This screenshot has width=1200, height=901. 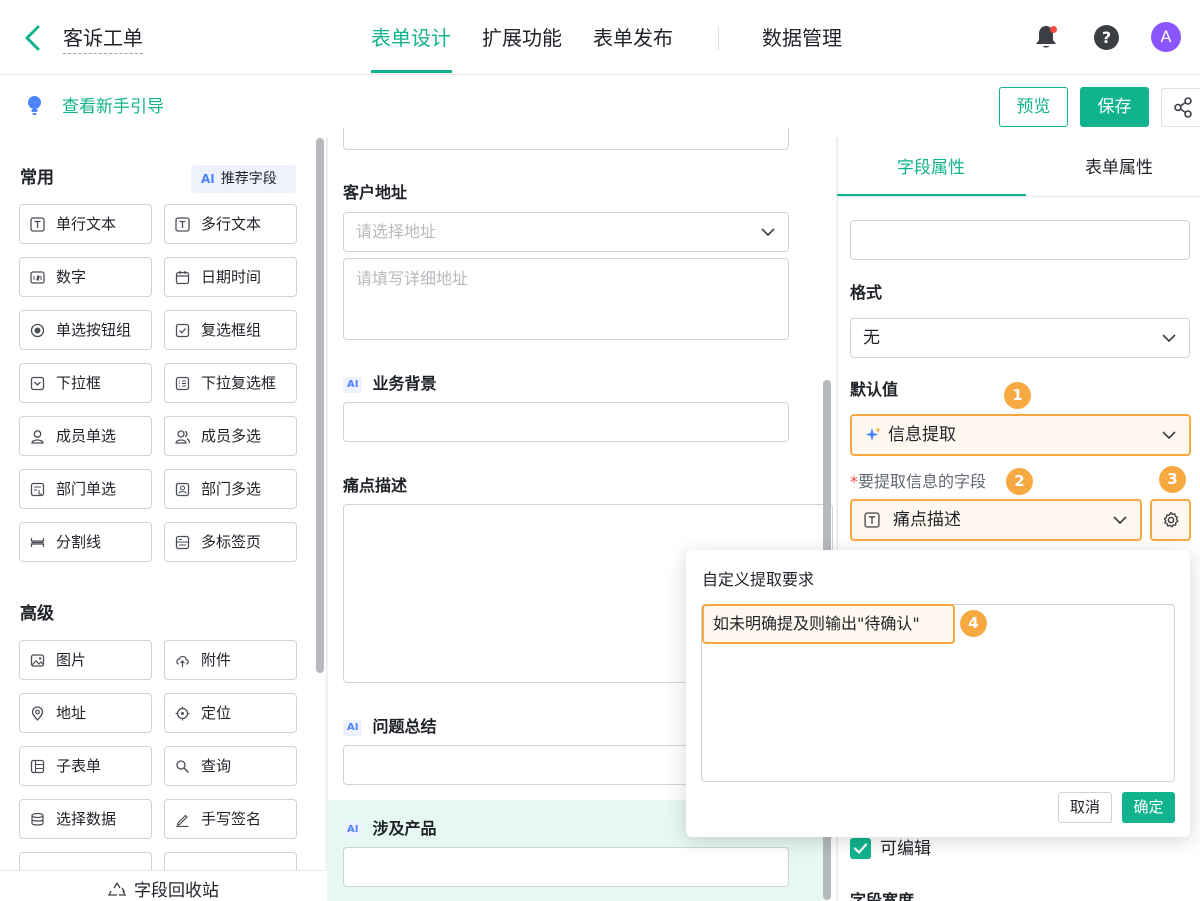 What do you see at coordinates (182, 819) in the screenshot?
I see `pen-icon` at bounding box center [182, 819].